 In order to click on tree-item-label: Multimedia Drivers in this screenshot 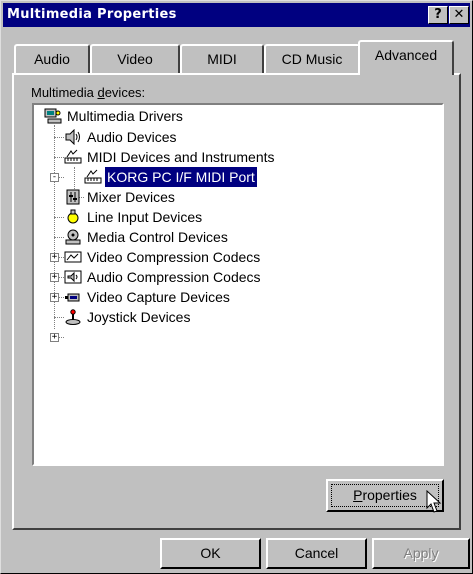, I will do `click(125, 116)`.